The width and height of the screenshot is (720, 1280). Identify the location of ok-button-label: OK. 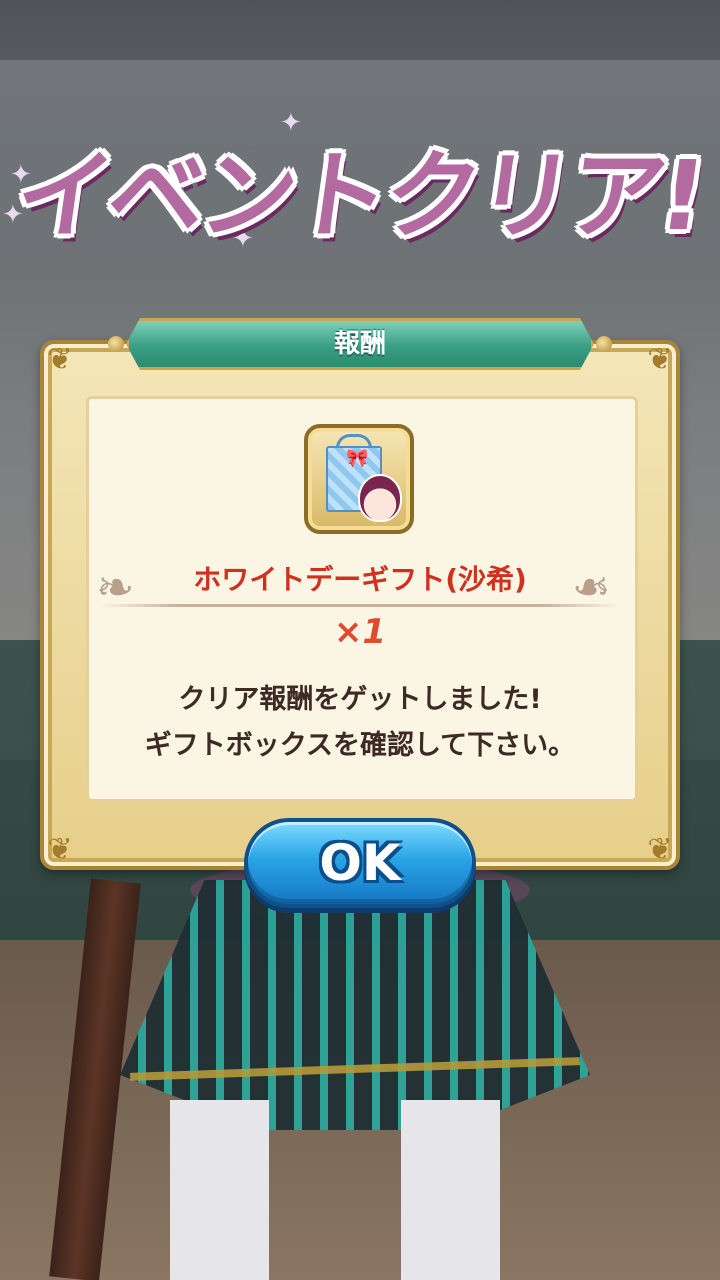
(360, 863).